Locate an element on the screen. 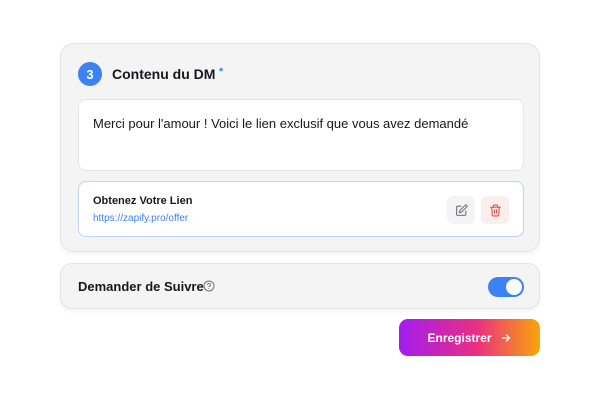 This screenshot has width=600, height=400. trash-icon is located at coordinates (495, 210).